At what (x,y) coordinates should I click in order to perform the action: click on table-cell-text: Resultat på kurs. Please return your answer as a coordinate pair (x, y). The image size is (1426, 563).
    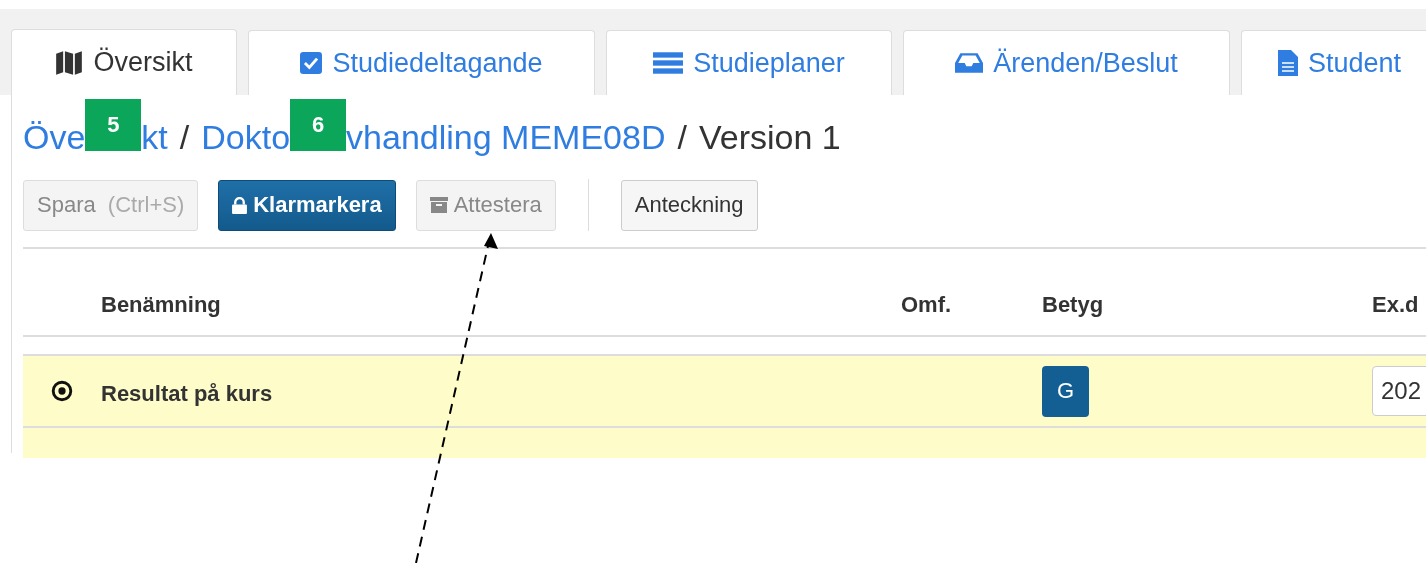
    Looking at the image, I should click on (187, 393).